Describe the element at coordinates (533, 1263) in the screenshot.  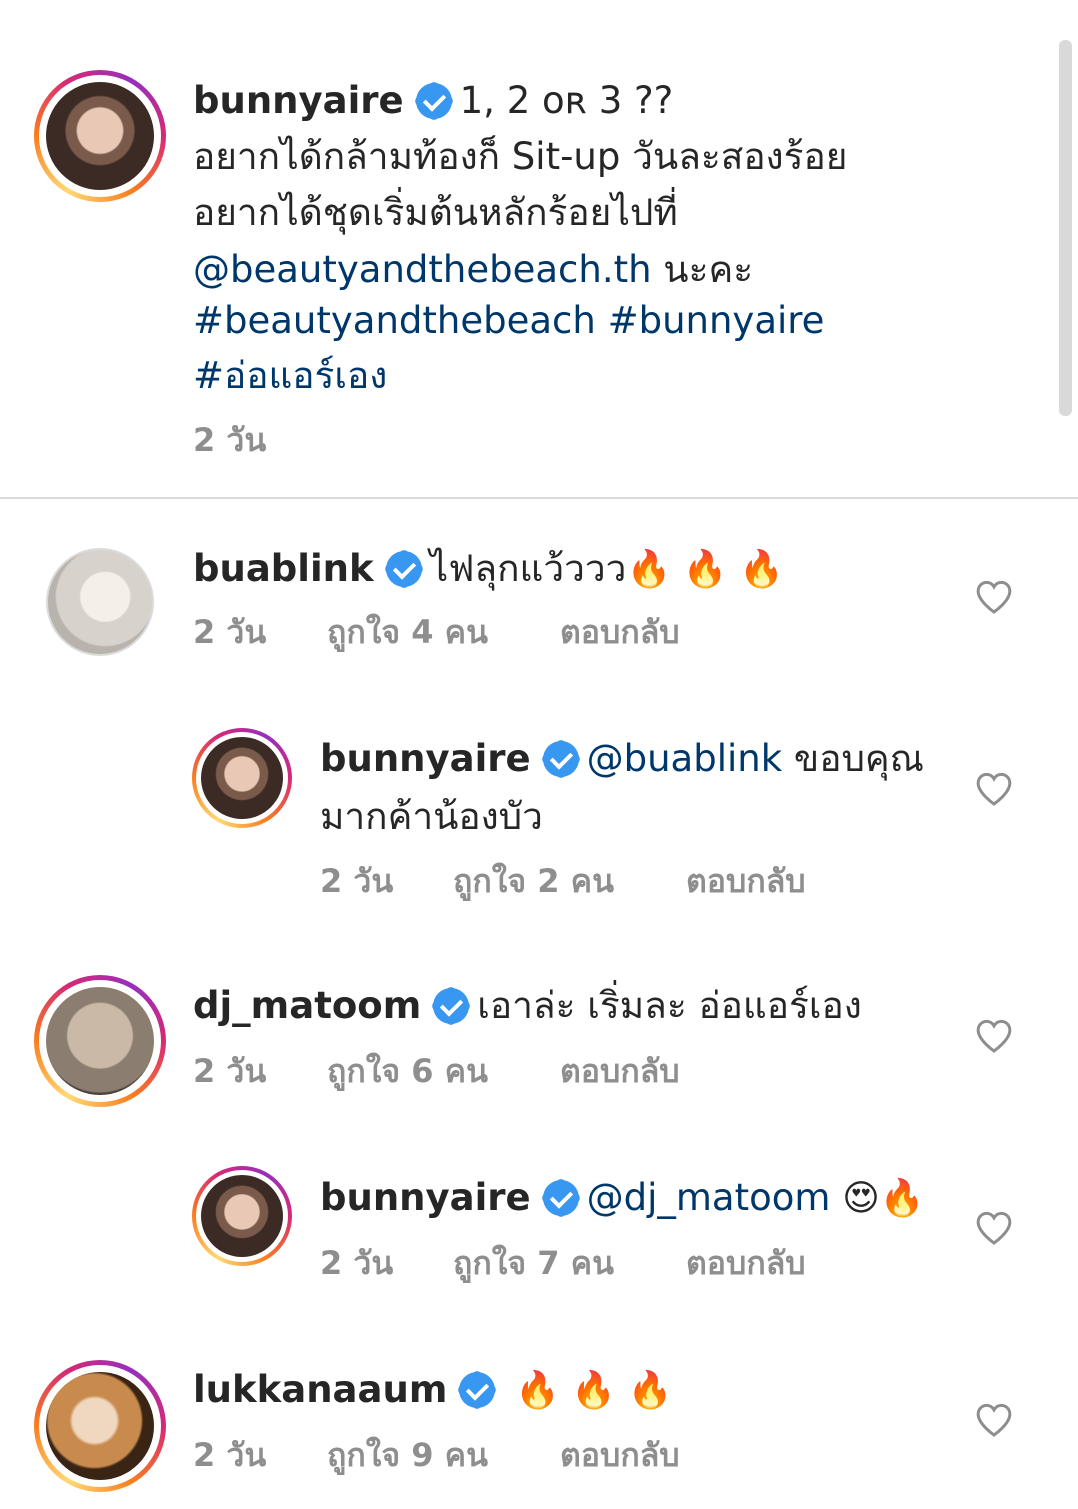
I see `likes-count: ถูกใจ 7 คน` at that location.